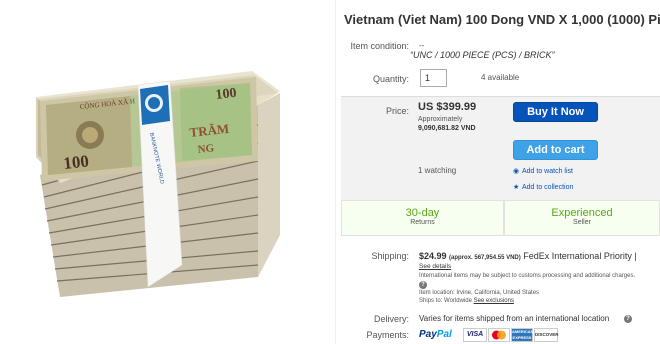 The height and width of the screenshot is (344, 660). I want to click on returns-feature-title: 30-day, so click(422, 213).